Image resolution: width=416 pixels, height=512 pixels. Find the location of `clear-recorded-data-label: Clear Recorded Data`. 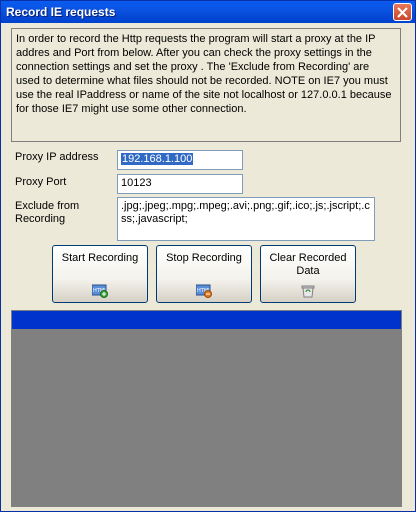

clear-recorded-data-label: Clear Recorded Data is located at coordinates (308, 265).